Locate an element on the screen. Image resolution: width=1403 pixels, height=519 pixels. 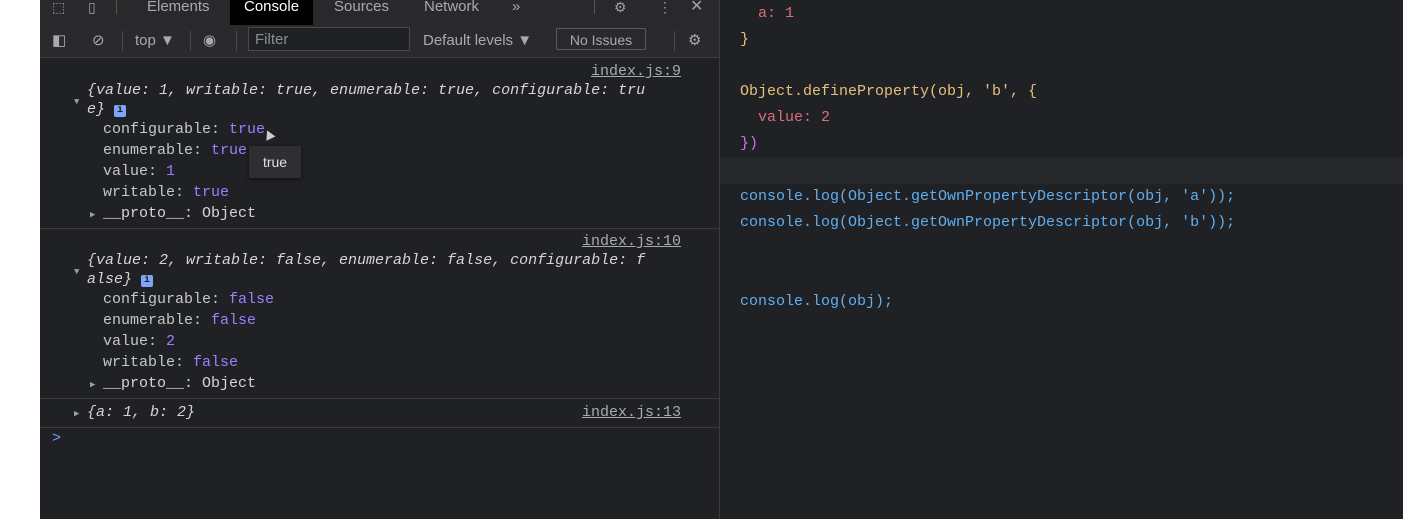
property-row: enumerable: true is located at coordinates (175, 150).